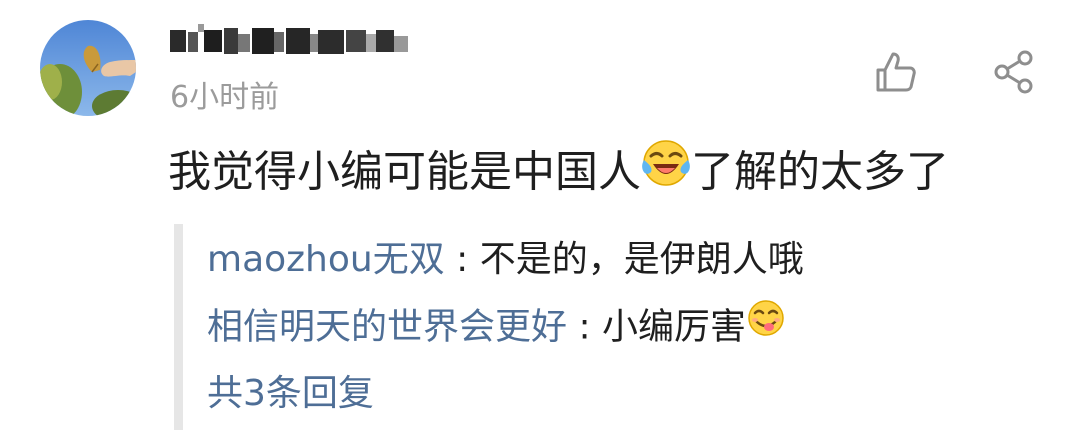 This screenshot has width=1080, height=434. I want to click on comment-text: 我觉得小编可能是中国人 了解的太多了, so click(558, 174).